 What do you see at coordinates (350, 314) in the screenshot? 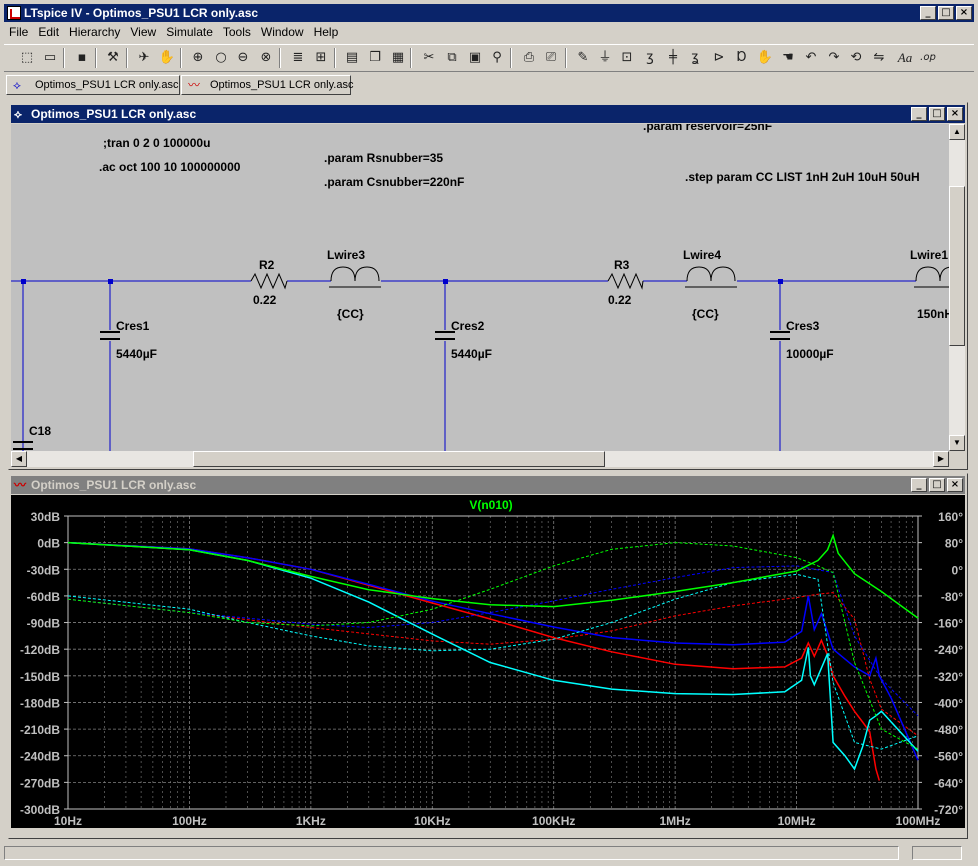
I see `lwire3-value: {CC}` at bounding box center [350, 314].